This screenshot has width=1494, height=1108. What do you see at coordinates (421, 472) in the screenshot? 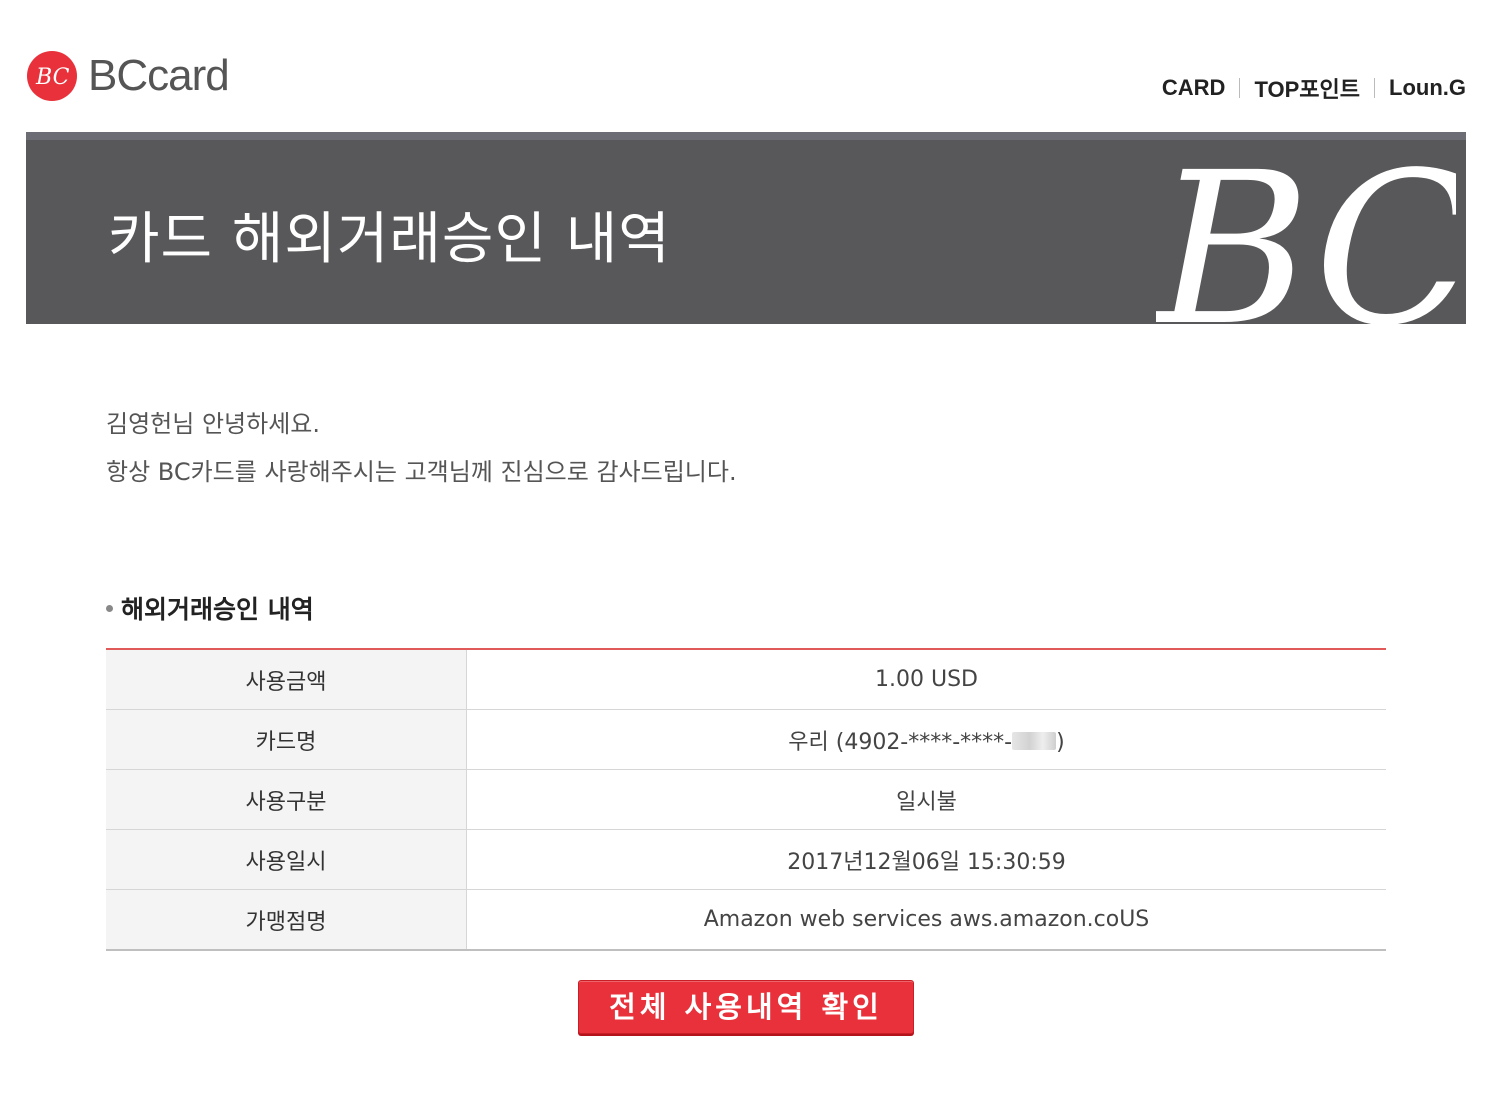
I see `greeting-line-2: 항상 BC카드를 사랑해주시는 고객님께 진심으로 감사드립니다.` at bounding box center [421, 472].